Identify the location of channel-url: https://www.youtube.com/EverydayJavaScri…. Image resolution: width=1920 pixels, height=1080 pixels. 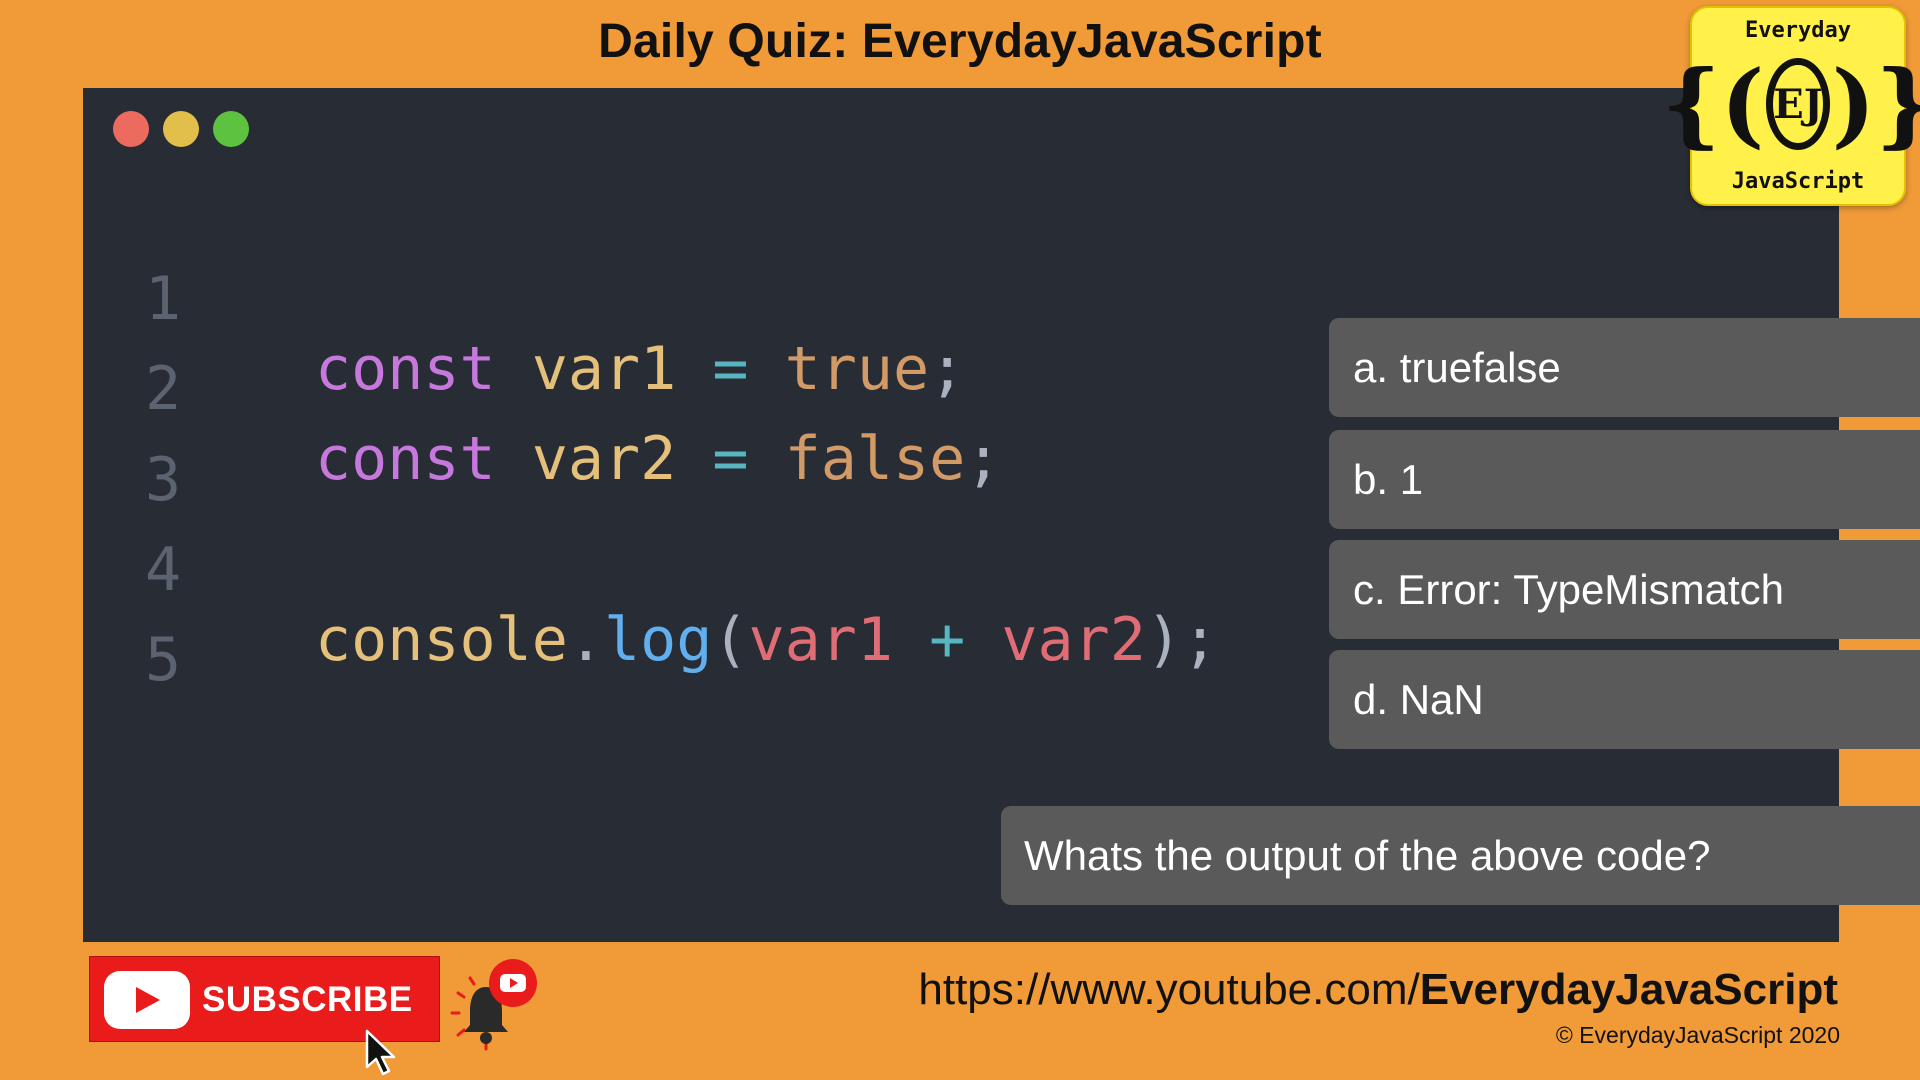
(1378, 990).